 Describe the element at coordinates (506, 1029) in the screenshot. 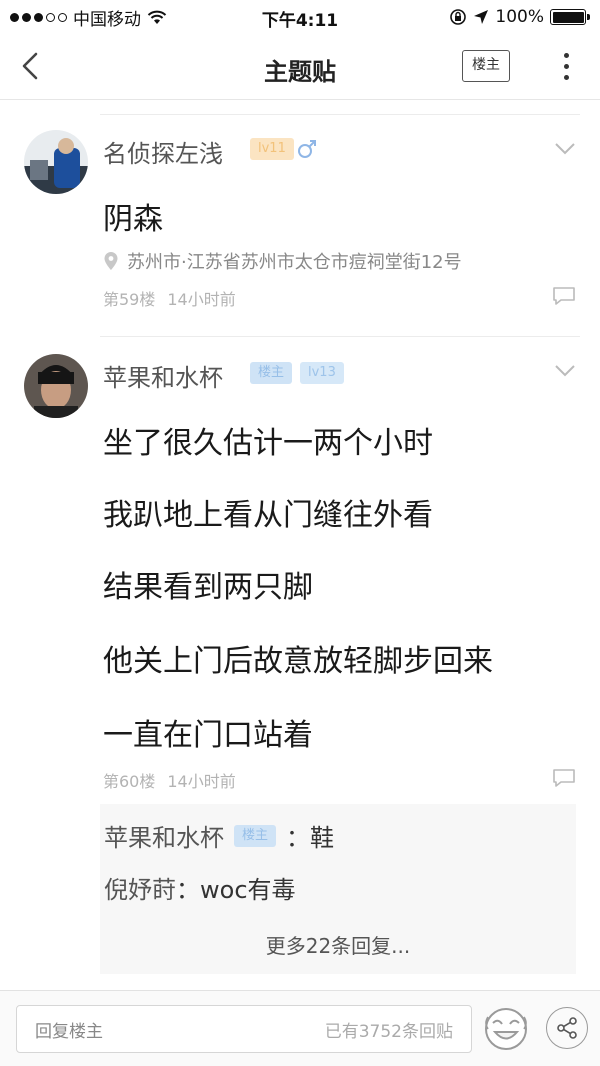

I see `emoji-icon` at that location.